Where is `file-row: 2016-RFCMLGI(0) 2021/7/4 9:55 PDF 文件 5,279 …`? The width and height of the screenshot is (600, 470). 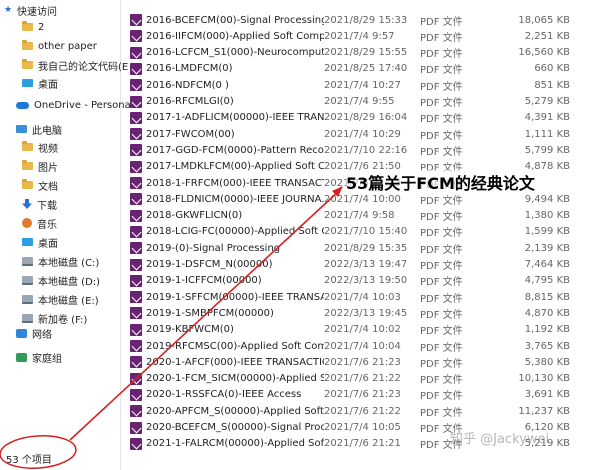 file-row: 2016-RFCMLGI(0) 2021/7/4 9:55 PDF 文件 5,279 … is located at coordinates (365, 102).